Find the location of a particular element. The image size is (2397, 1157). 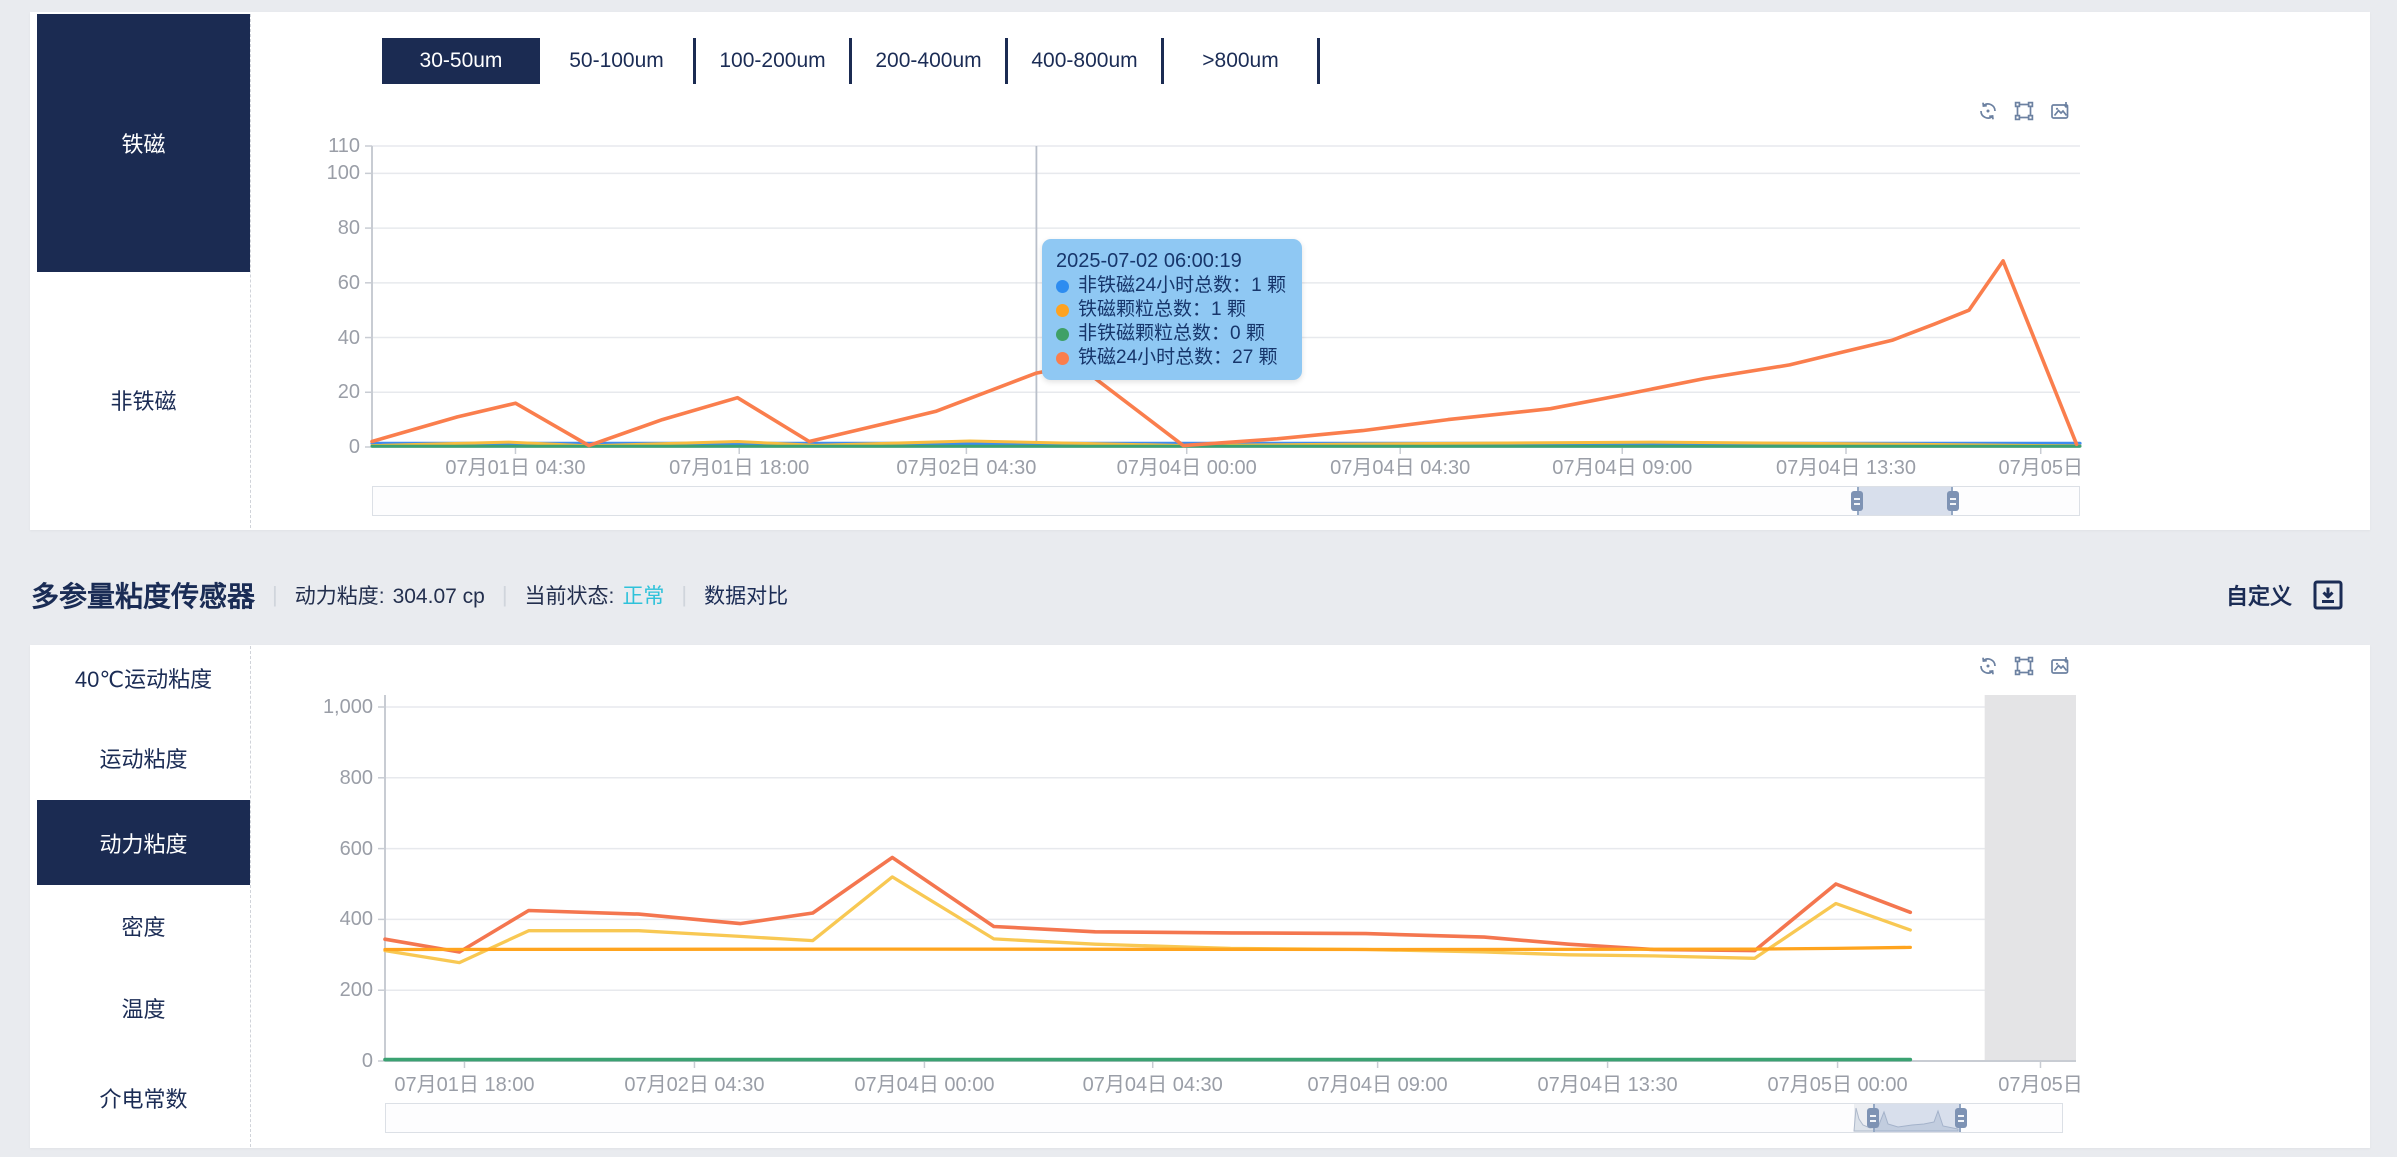

tooltip-item-0: 非铁磁24小时总数：1 颗 is located at coordinates (1171, 286).